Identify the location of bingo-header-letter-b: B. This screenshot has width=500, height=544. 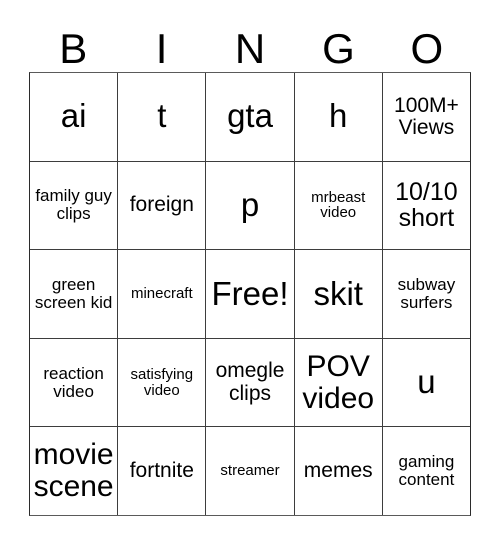
(73, 43).